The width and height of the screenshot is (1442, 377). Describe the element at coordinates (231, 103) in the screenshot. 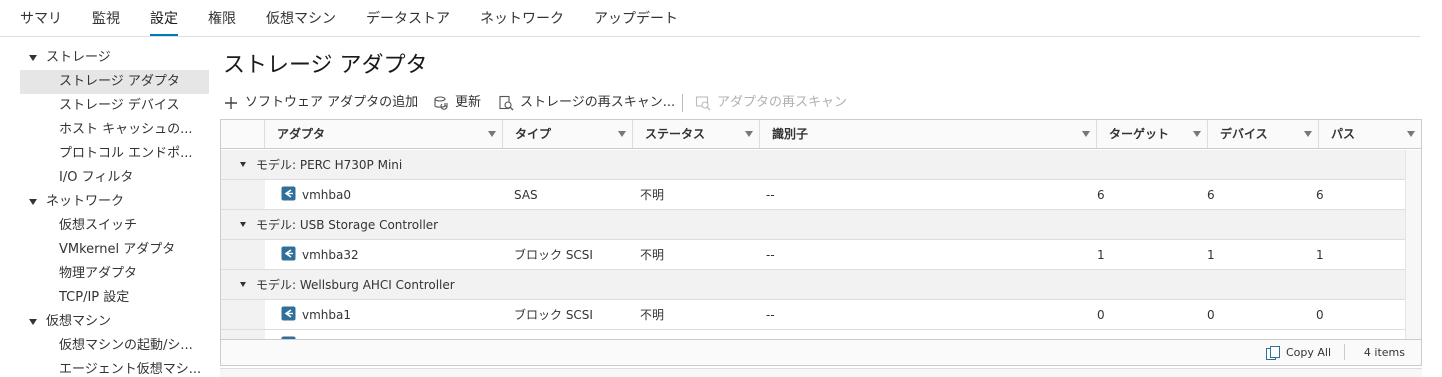

I see `plus-icon` at that location.